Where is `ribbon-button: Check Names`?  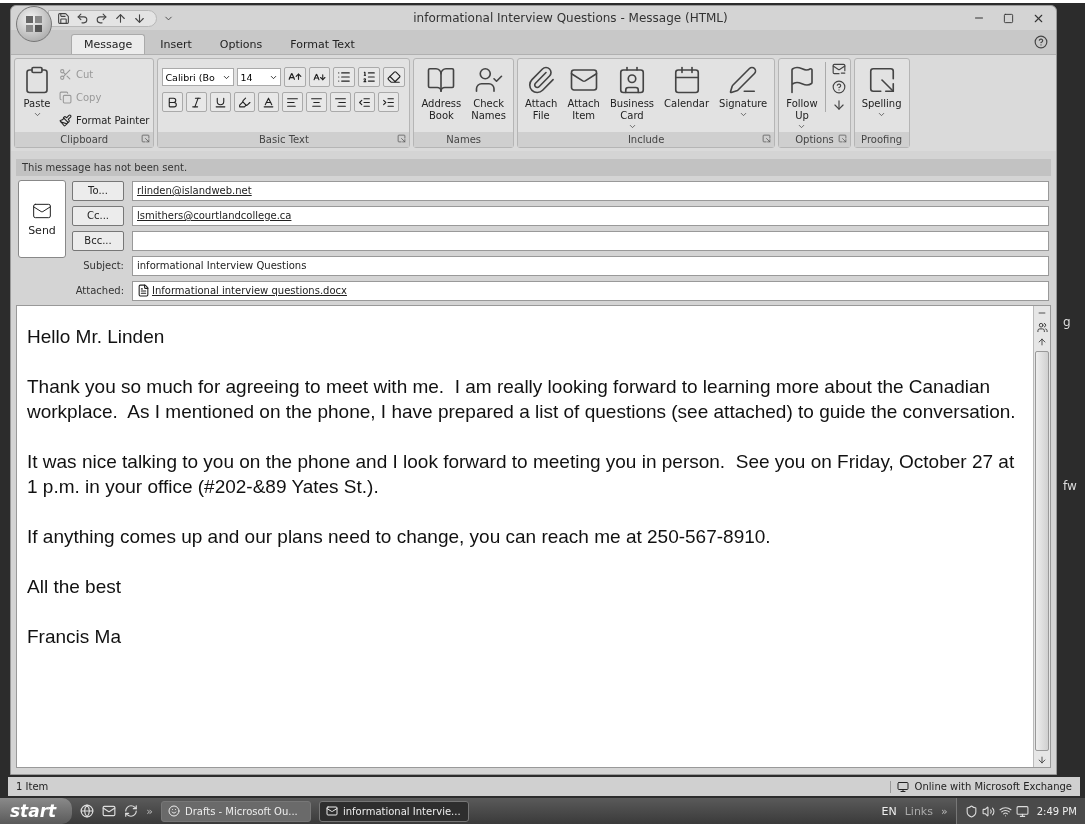 ribbon-button: Check Names is located at coordinates (488, 92).